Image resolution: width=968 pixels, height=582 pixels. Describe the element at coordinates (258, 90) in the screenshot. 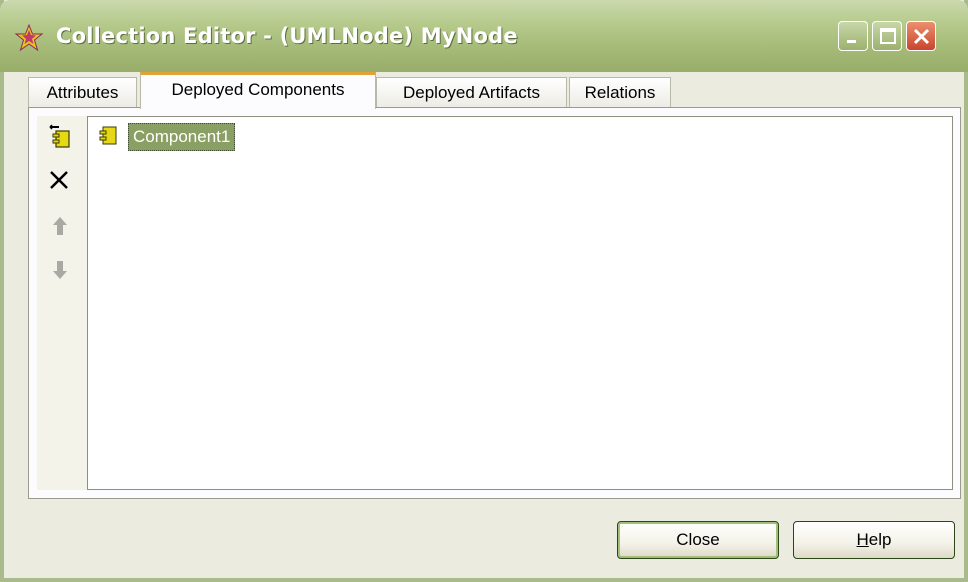

I see `tab-deployed-components: Deployed Components` at that location.